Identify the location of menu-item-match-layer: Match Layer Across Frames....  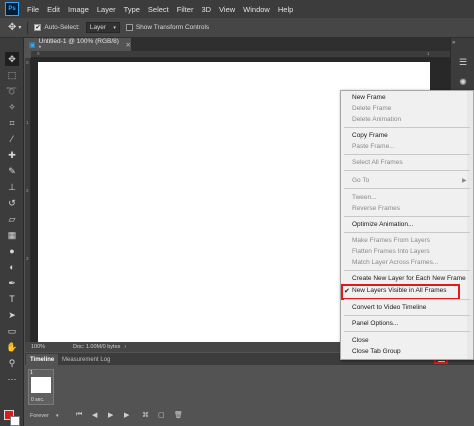
(395, 262).